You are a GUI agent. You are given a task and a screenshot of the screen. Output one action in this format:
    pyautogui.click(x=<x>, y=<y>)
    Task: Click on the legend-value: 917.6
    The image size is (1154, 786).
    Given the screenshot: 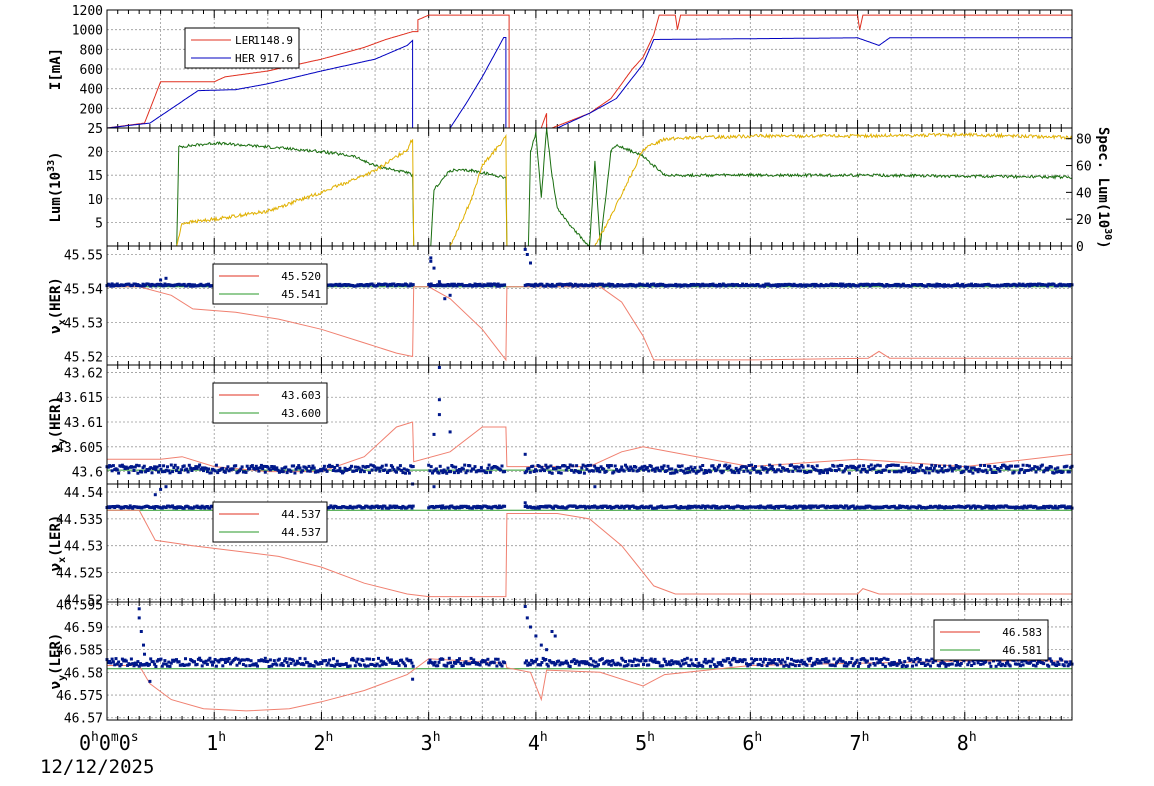 What is the action you would take?
    pyautogui.click(x=276, y=58)
    